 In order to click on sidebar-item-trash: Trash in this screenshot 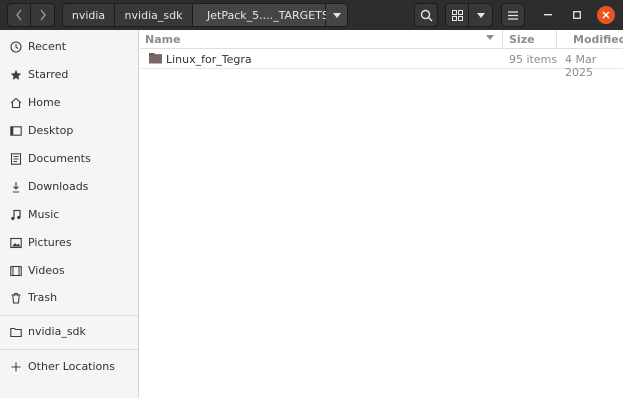, I will do `click(69, 298)`.